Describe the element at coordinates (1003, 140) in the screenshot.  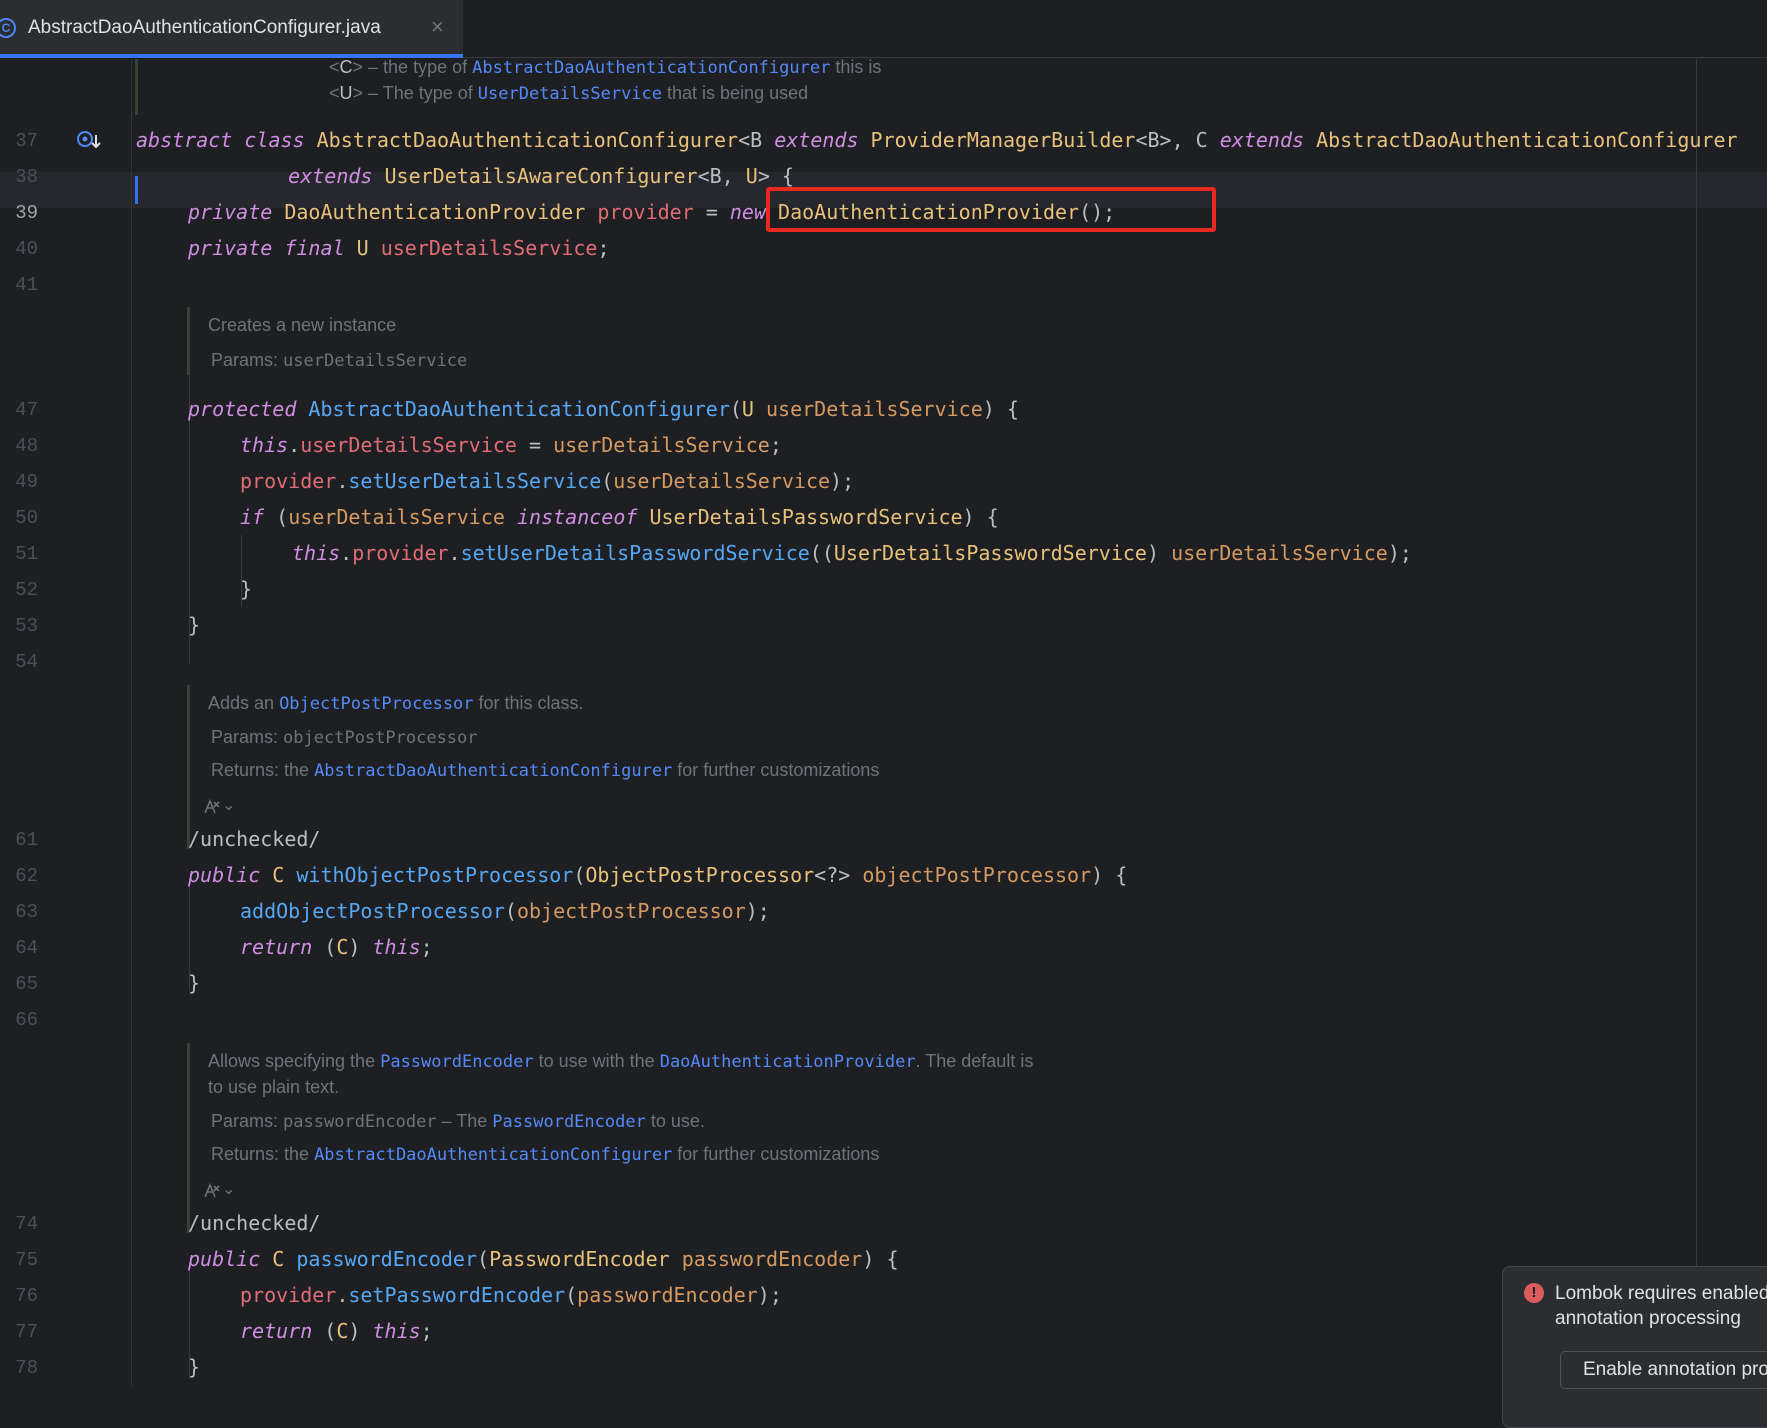
I see `code-token: ProviderManagerBuilder` at that location.